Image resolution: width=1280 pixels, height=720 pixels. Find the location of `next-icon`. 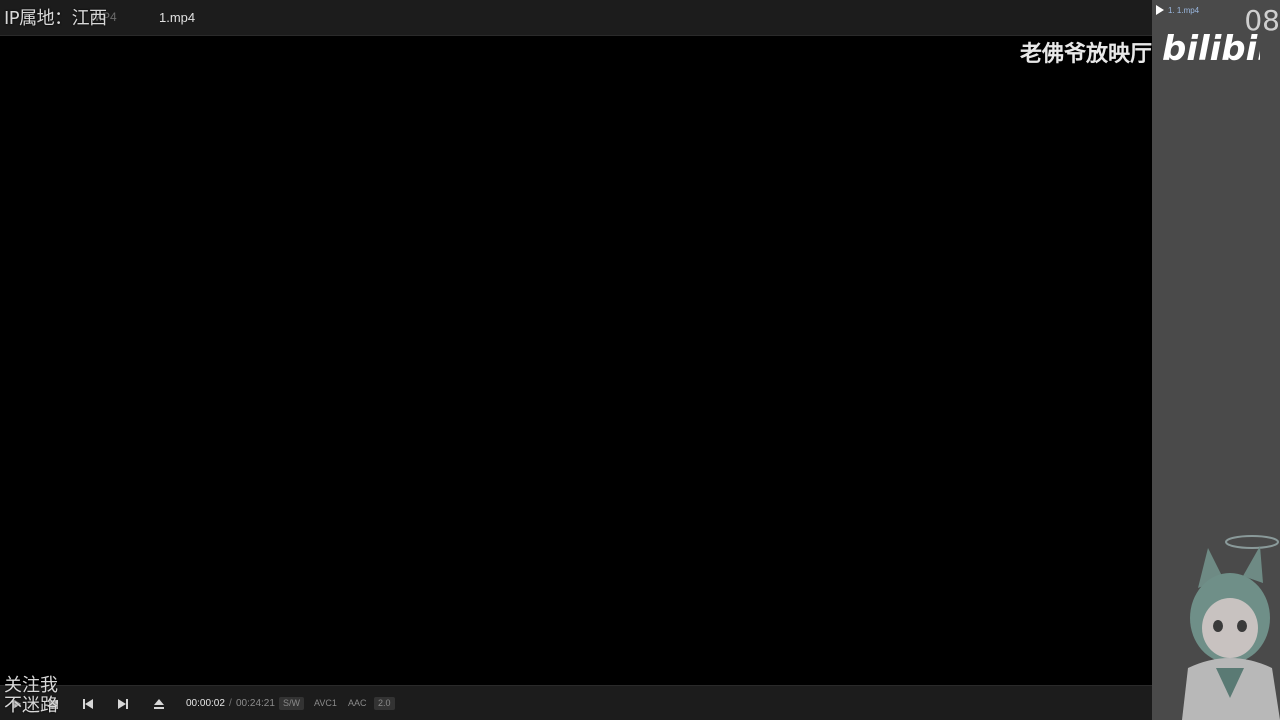

next-icon is located at coordinates (123, 704).